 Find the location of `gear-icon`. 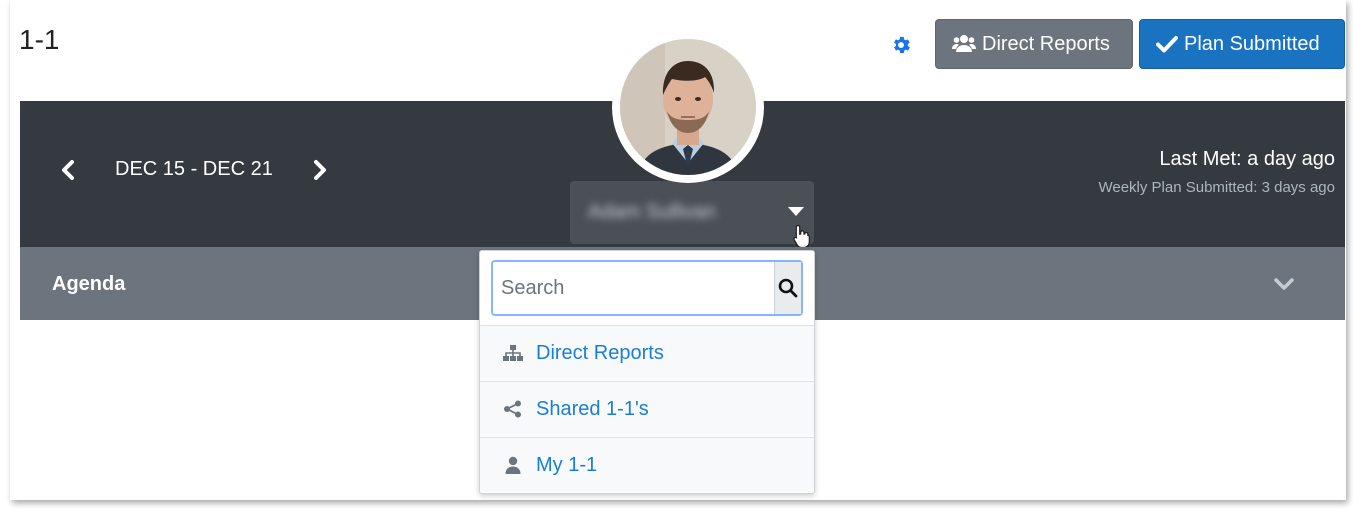

gear-icon is located at coordinates (901, 45).